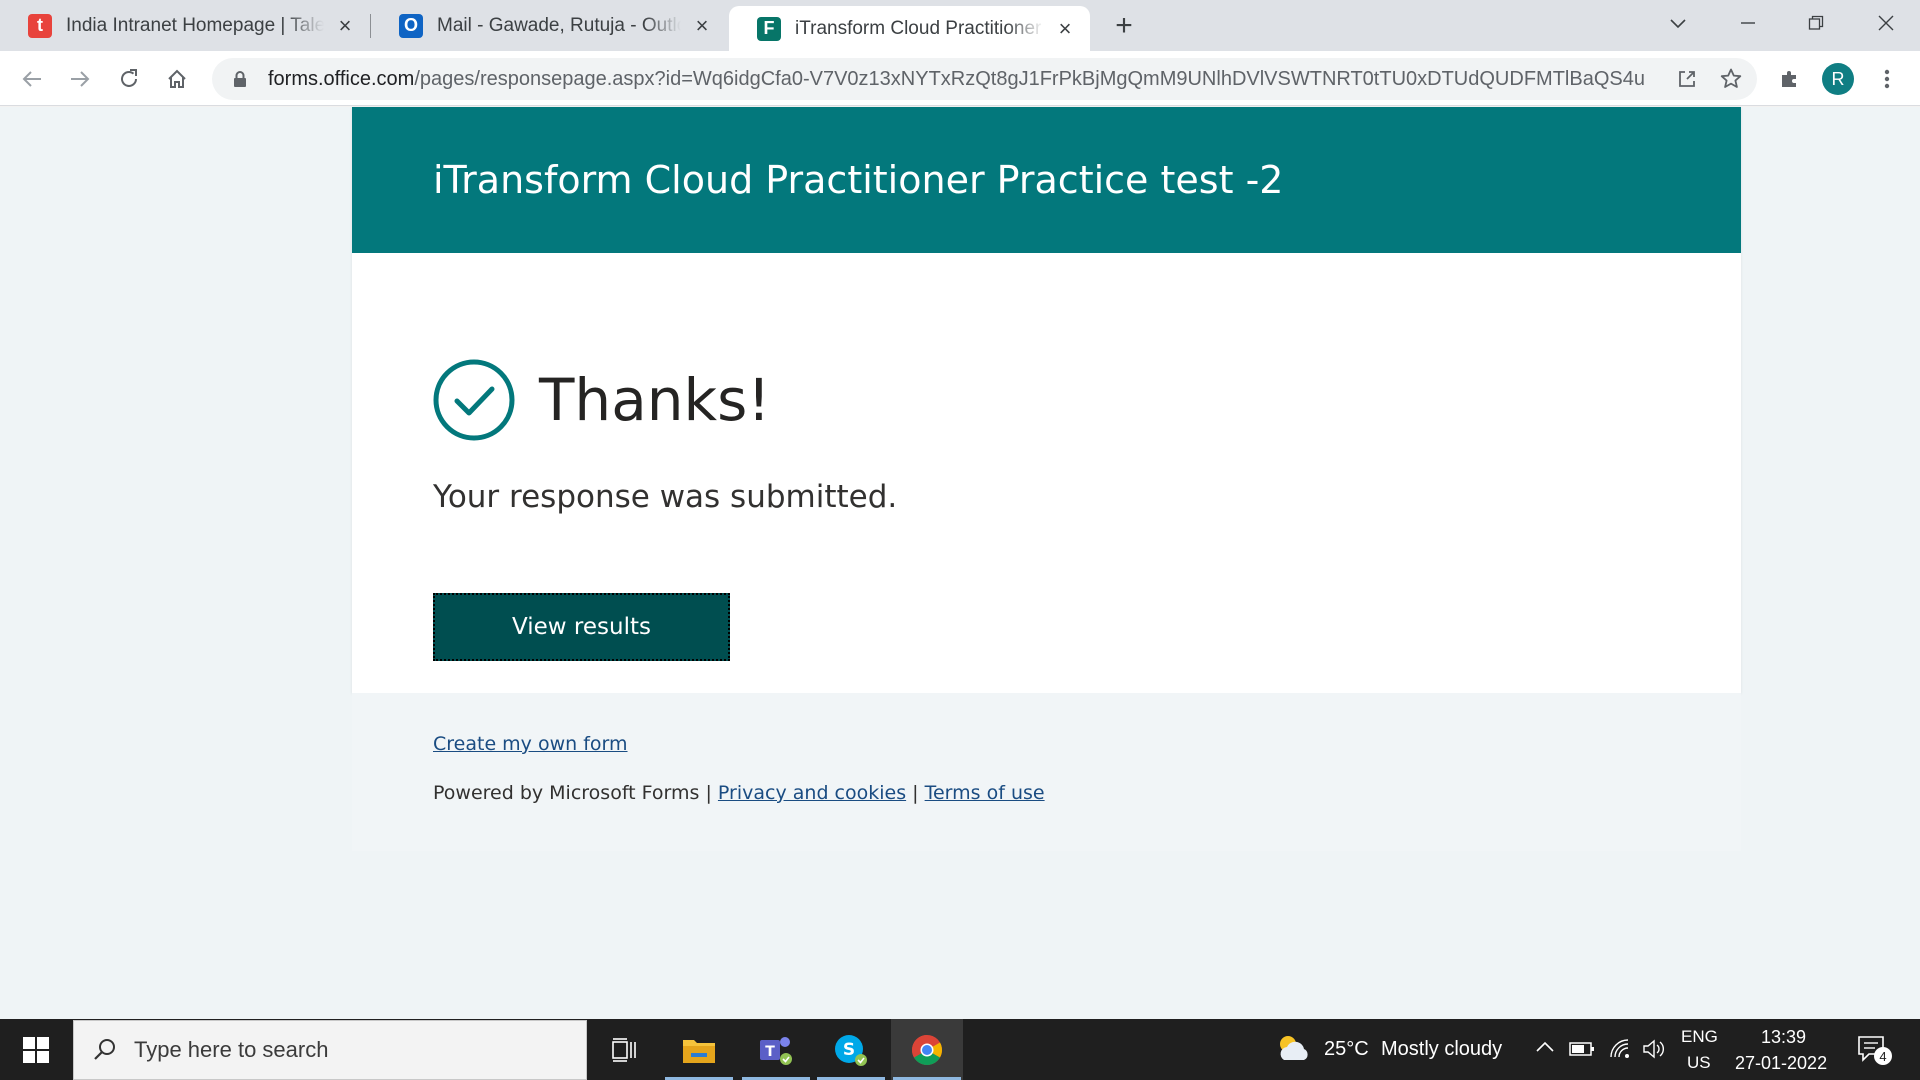 The image size is (1920, 1080). I want to click on close-window-icon, so click(1886, 22).